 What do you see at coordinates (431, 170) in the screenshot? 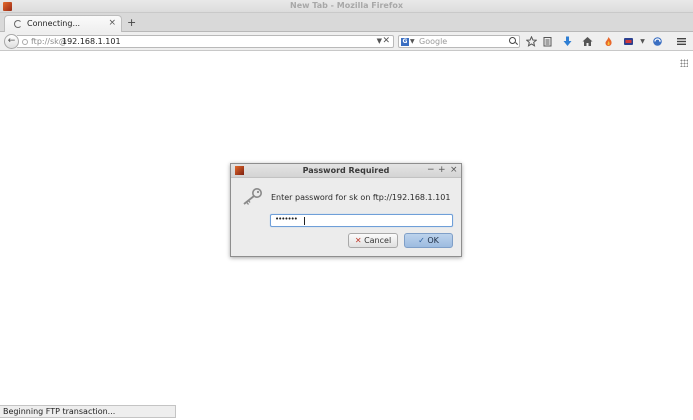
I see `dialog-minimize-icon: −` at bounding box center [431, 170].